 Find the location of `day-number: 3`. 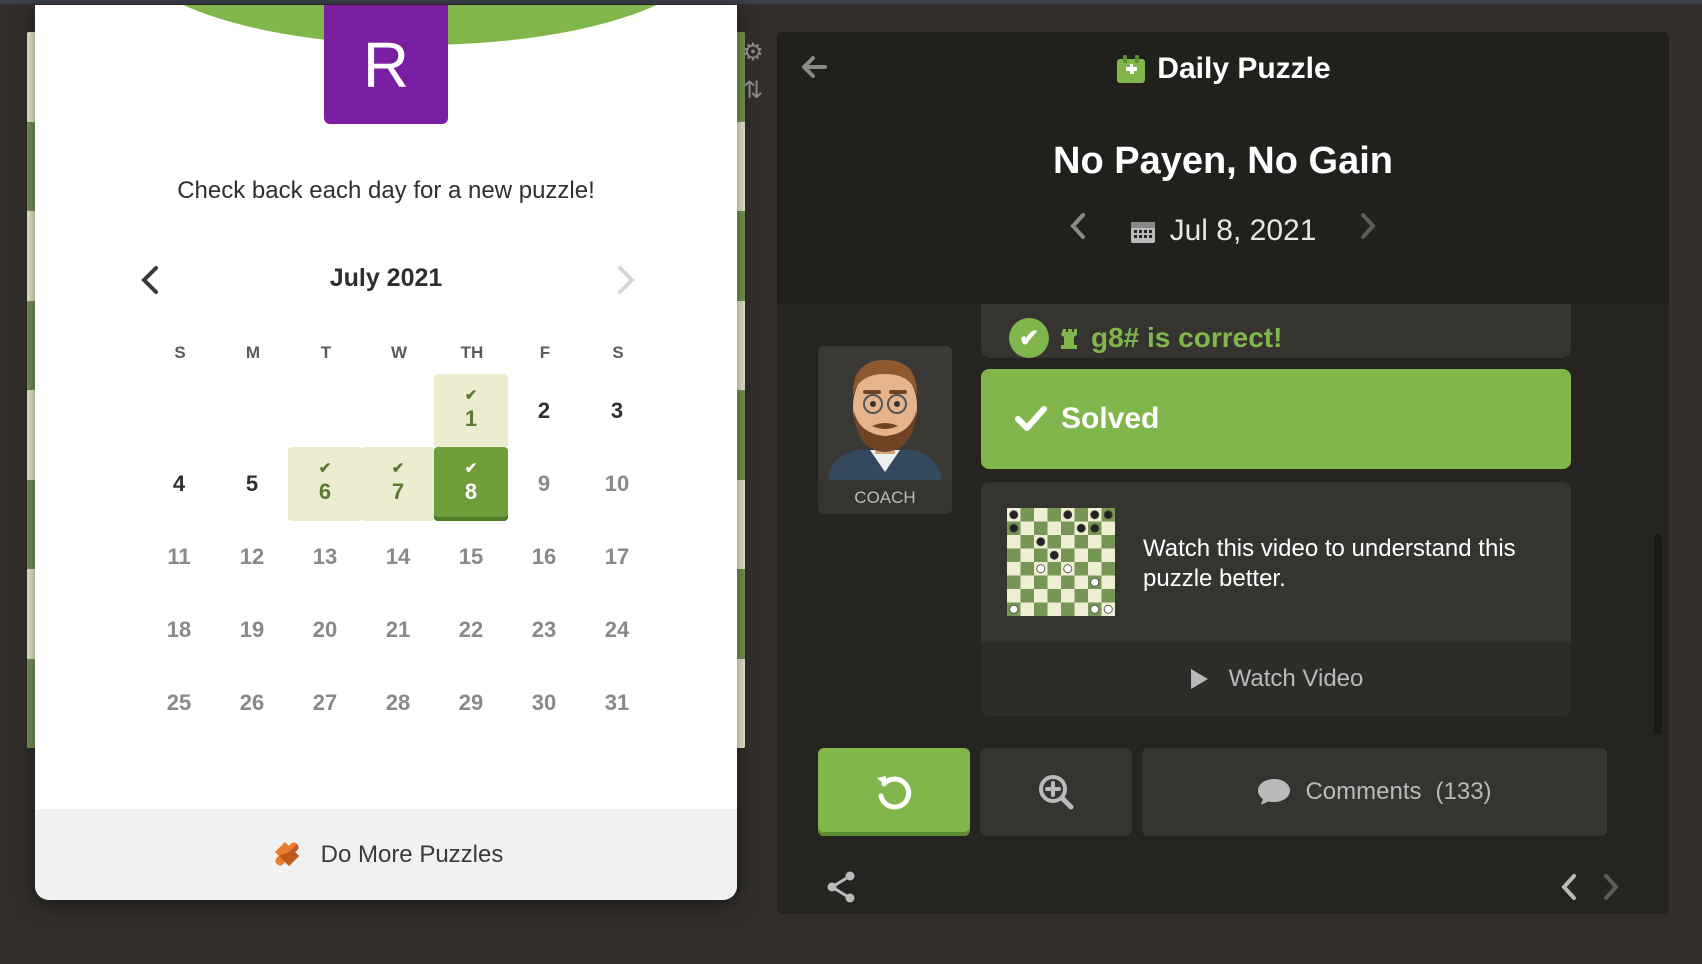

day-number: 3 is located at coordinates (617, 410).